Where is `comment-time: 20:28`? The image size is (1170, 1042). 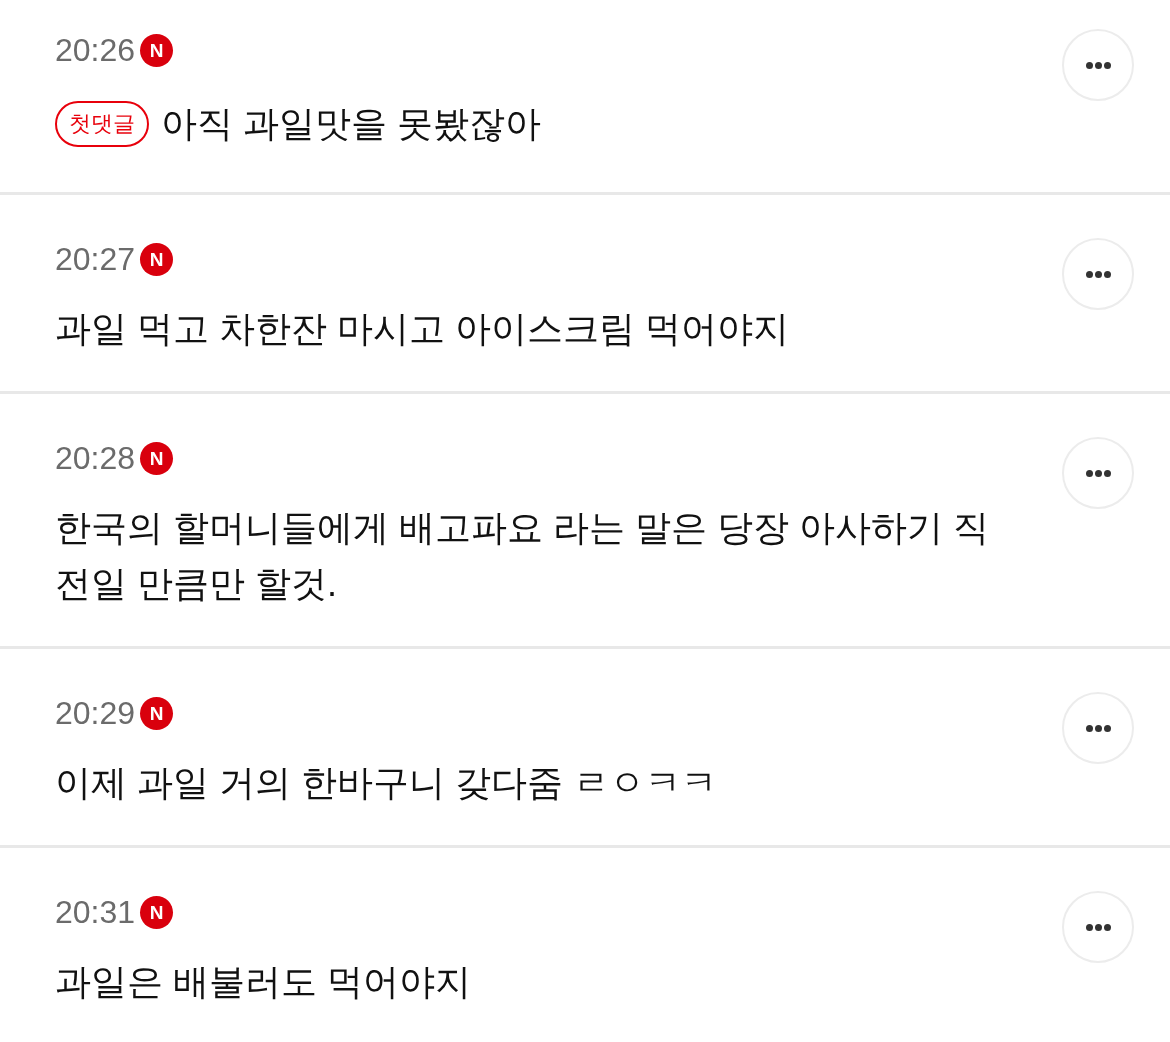
comment-time: 20:28 is located at coordinates (95, 458).